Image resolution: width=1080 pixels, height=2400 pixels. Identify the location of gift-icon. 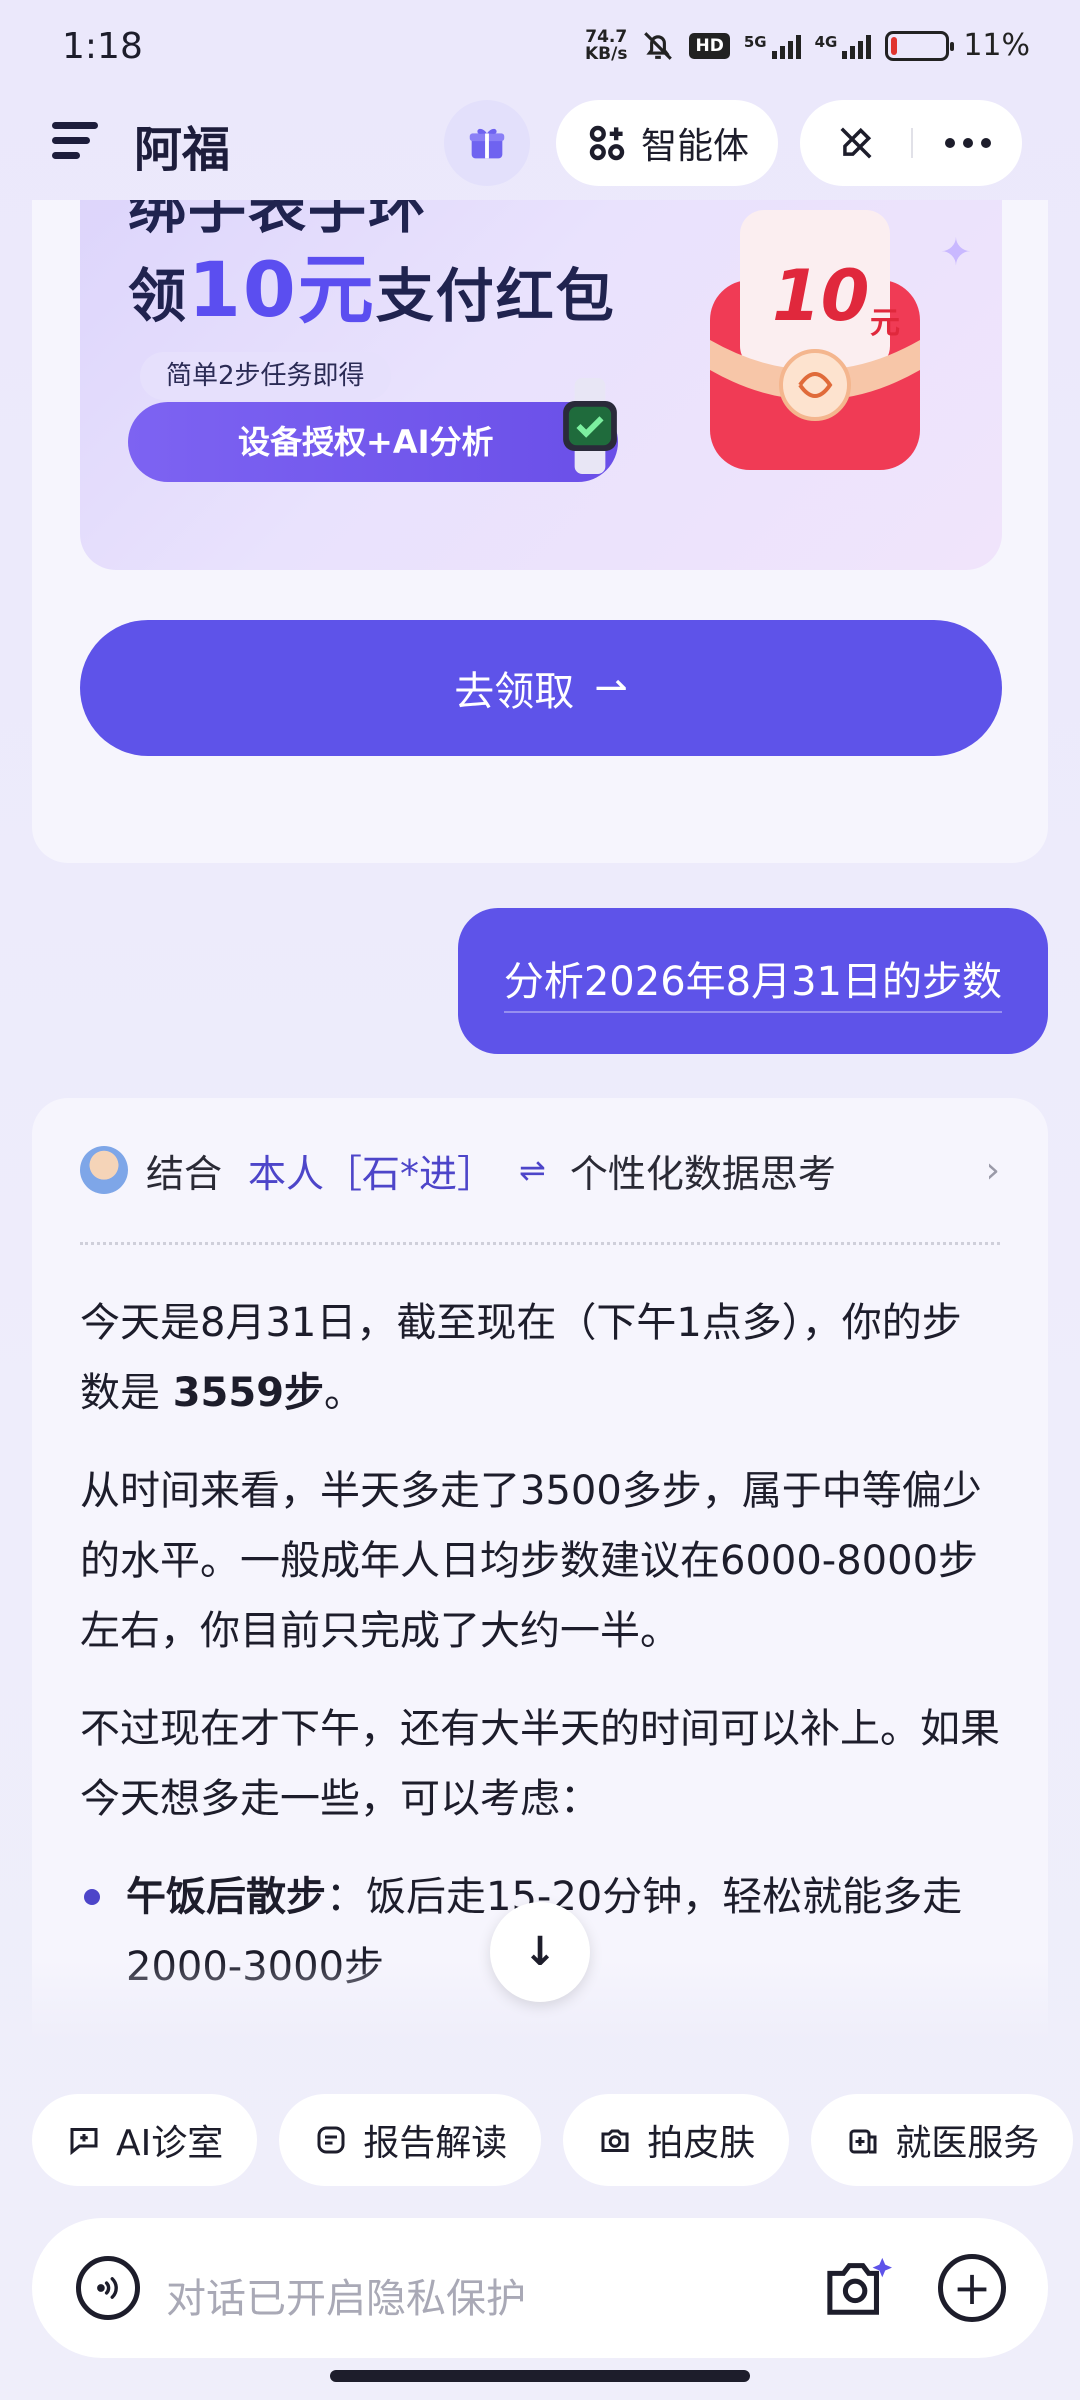
(487, 143).